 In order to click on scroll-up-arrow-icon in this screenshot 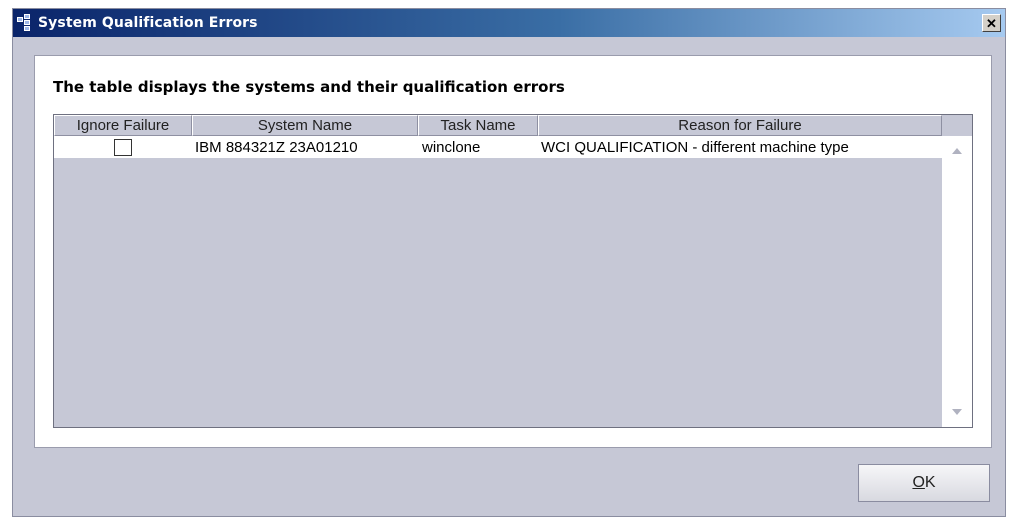, I will do `click(957, 151)`.